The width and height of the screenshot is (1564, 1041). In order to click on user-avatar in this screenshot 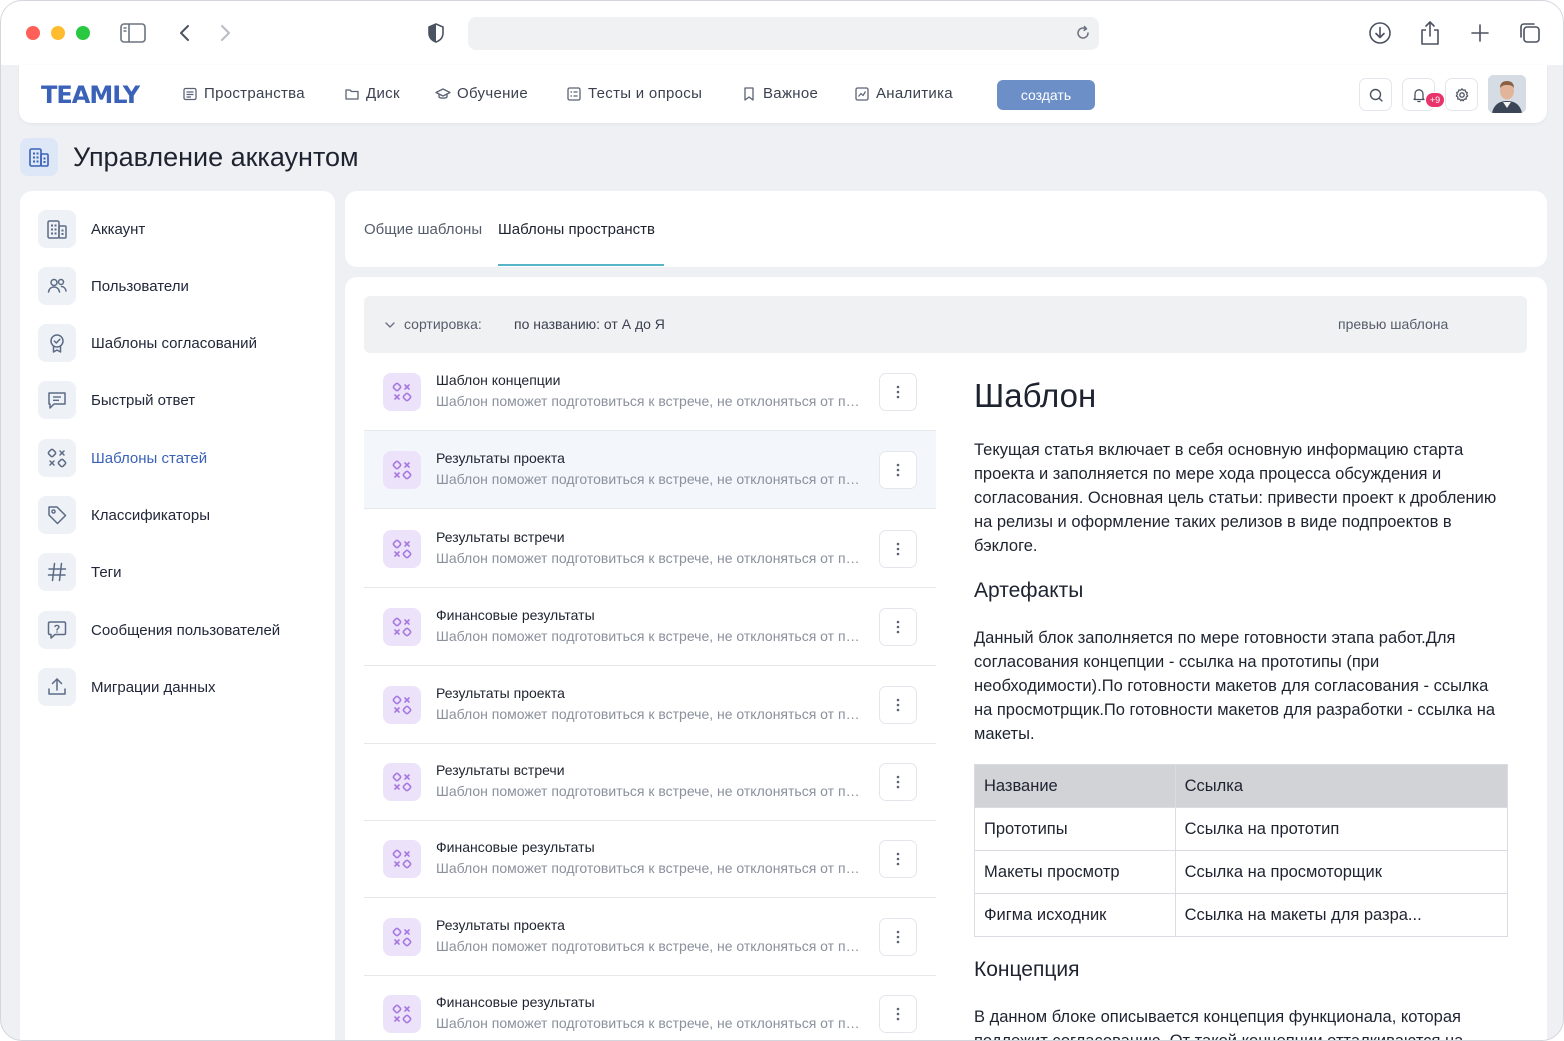, I will do `click(1507, 94)`.